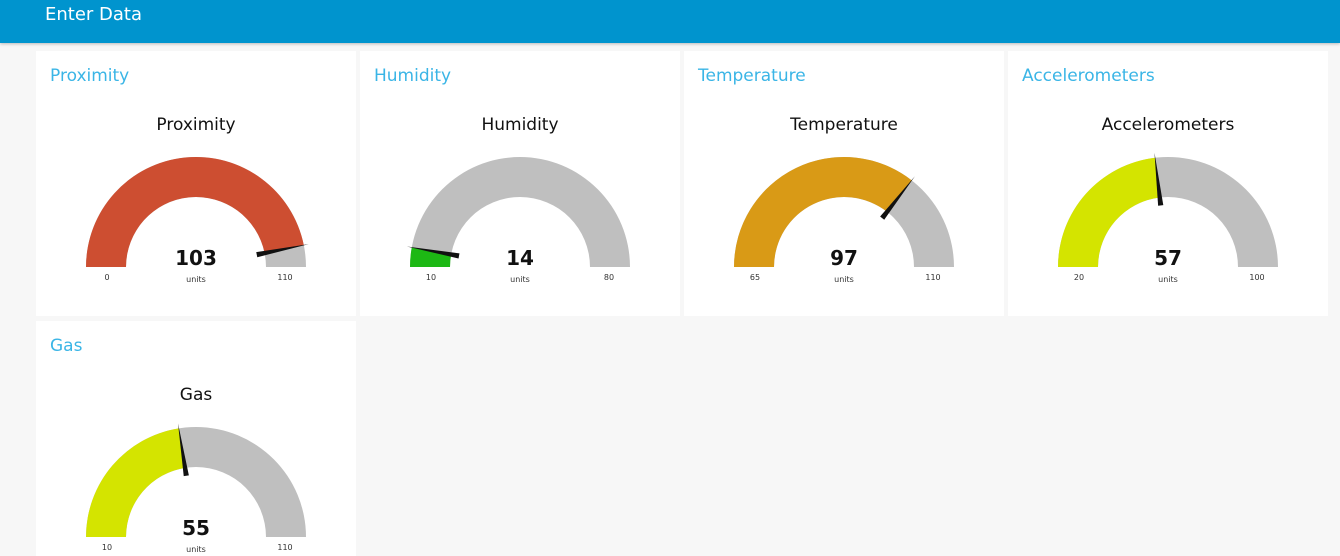  I want to click on gauge-gas: Gas 55 units 10 110, so click(196, 469).